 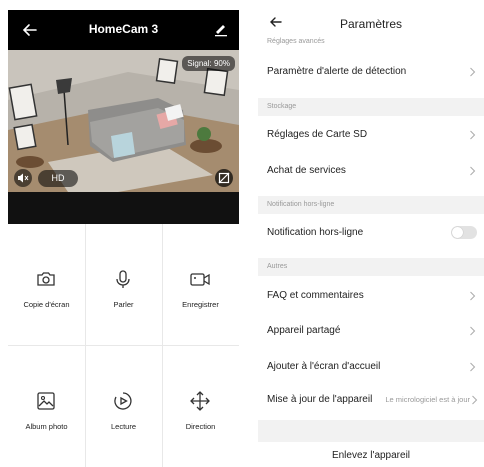 What do you see at coordinates (58, 178) in the screenshot?
I see `quality-toggle-button: HD` at bounding box center [58, 178].